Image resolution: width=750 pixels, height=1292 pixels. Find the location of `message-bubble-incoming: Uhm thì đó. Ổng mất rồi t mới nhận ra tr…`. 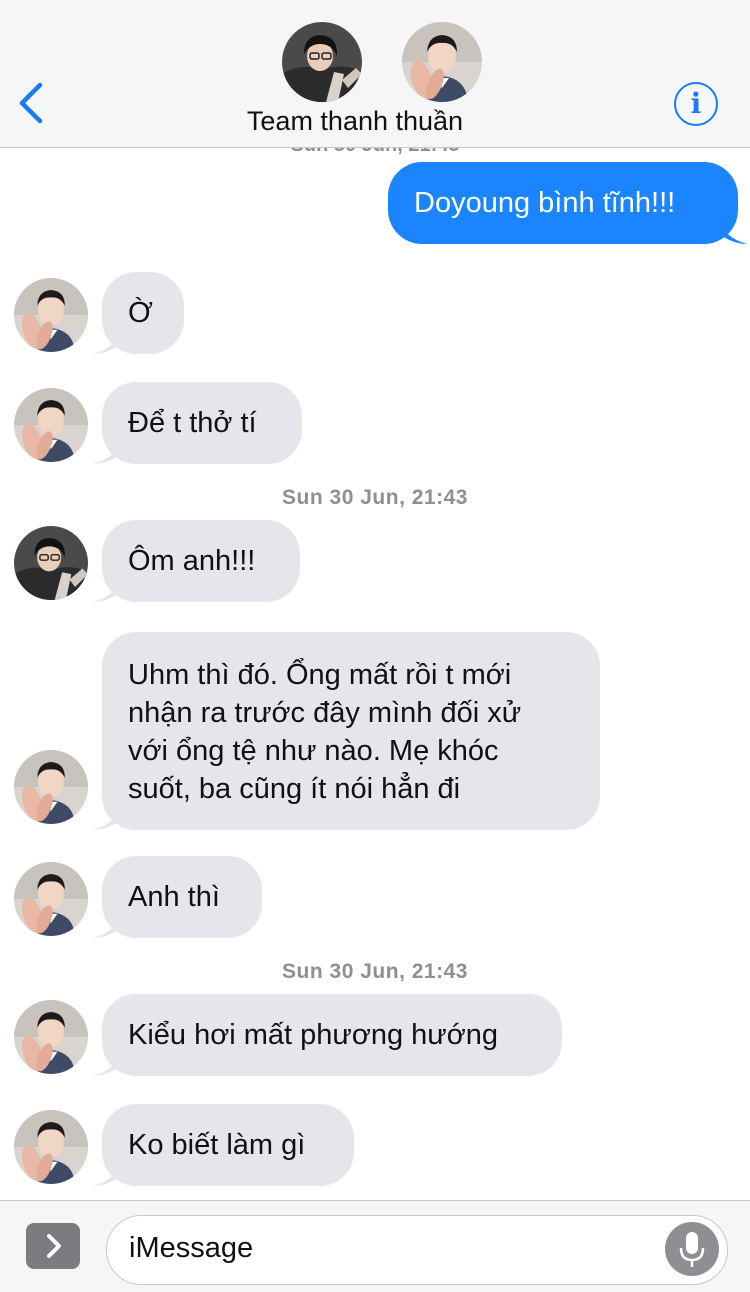

message-bubble-incoming: Uhm thì đó. Ổng mất rồi t mới nhận ra tr… is located at coordinates (346, 731).